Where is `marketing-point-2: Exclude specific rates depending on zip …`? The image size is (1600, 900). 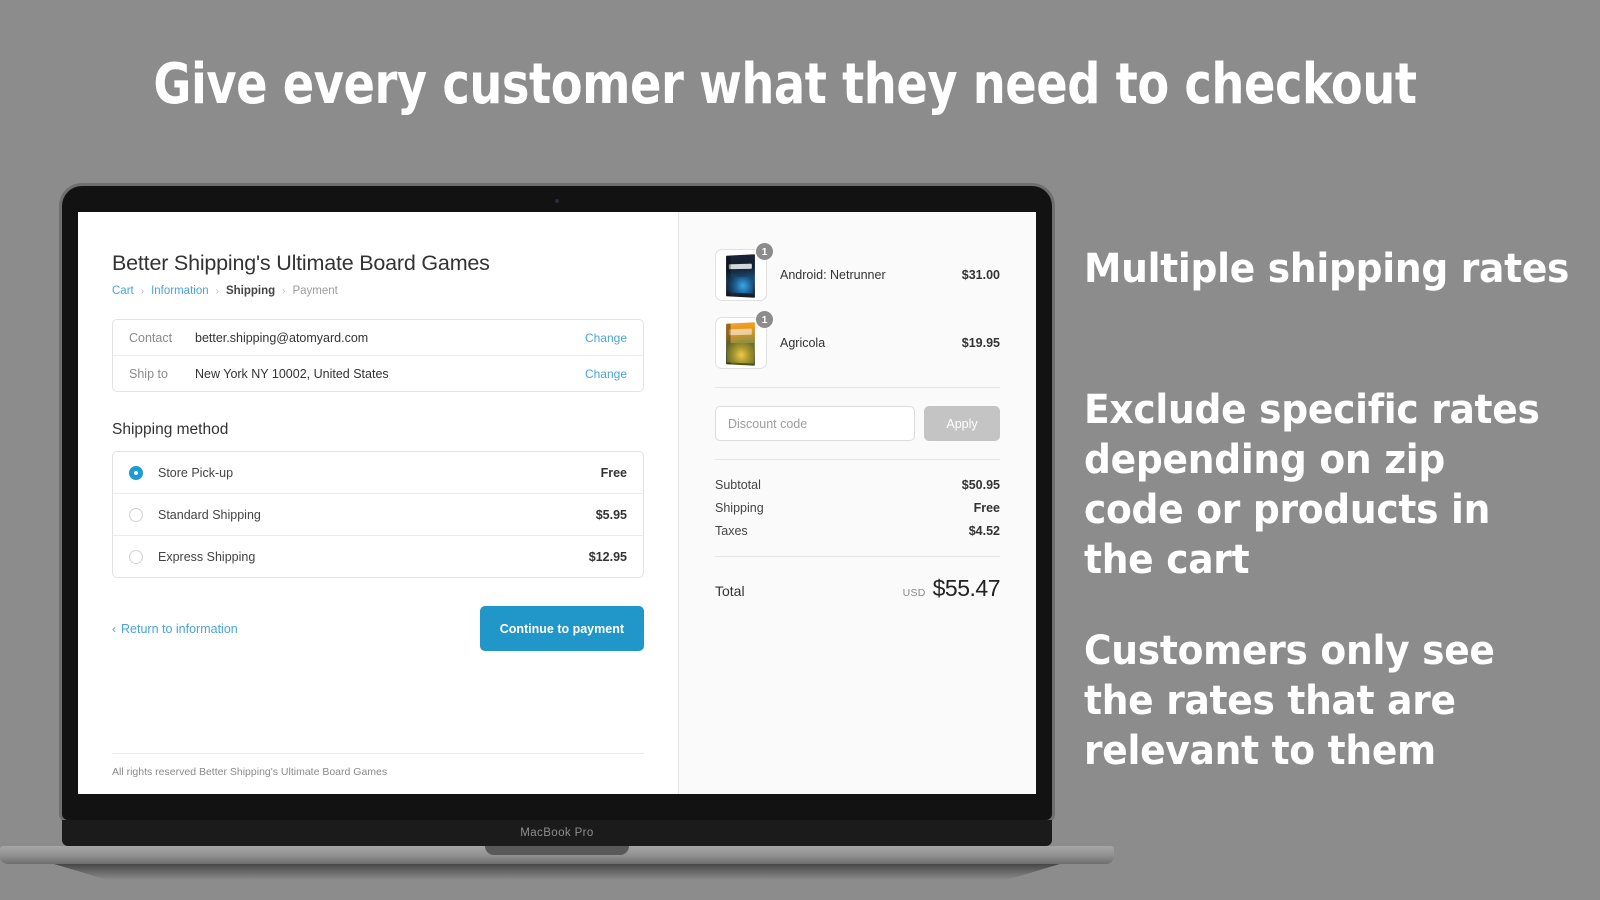 marketing-point-2: Exclude specific rates depending on zip … is located at coordinates (1312, 485).